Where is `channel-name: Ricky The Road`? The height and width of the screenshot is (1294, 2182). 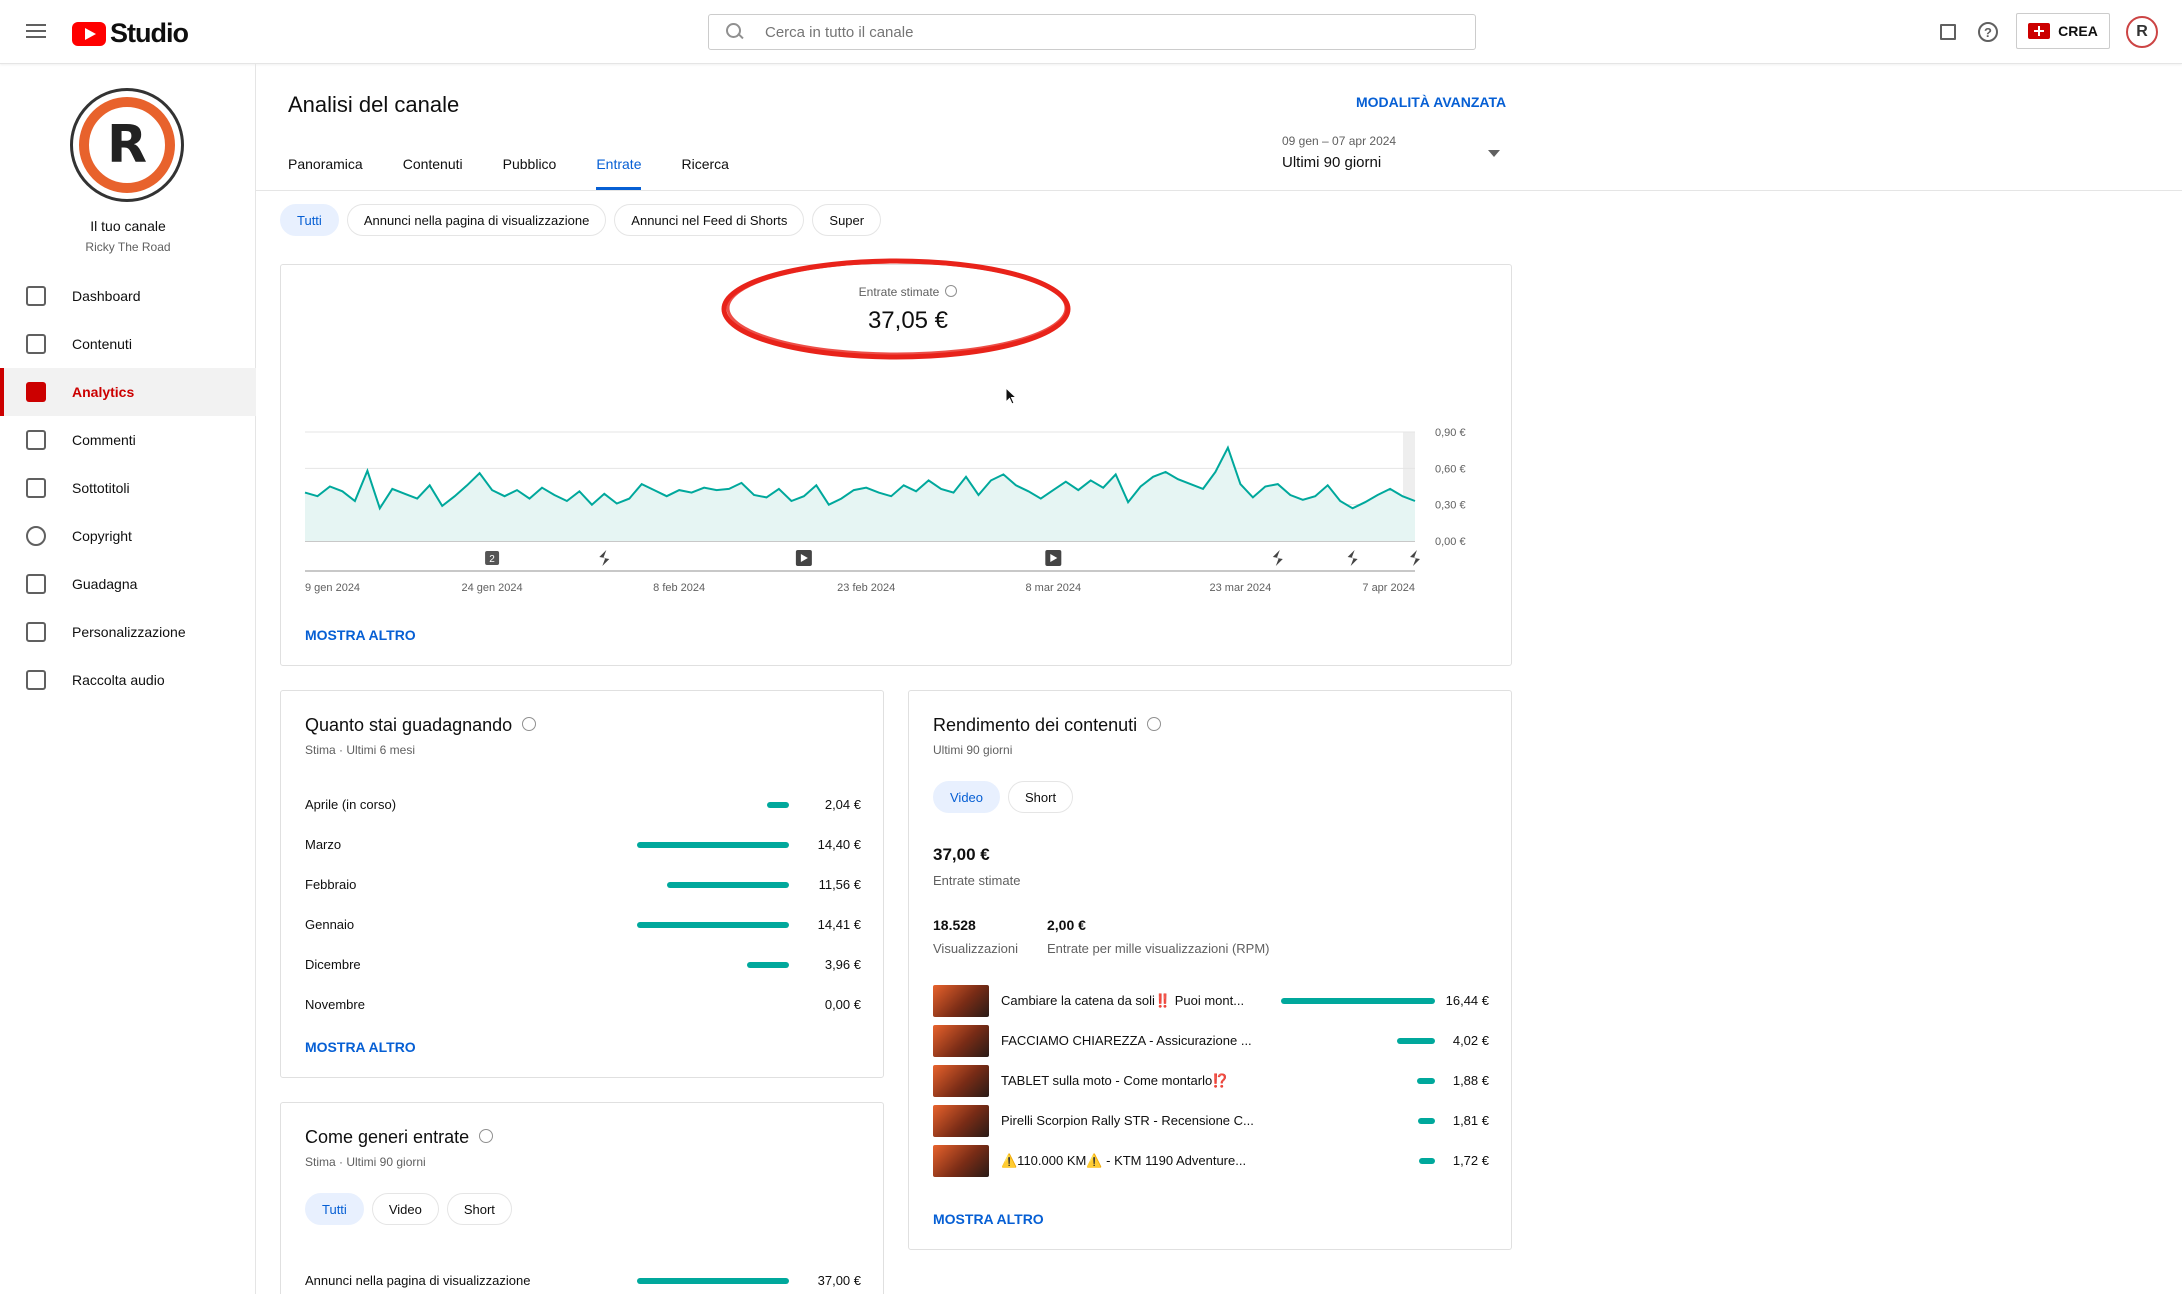
channel-name: Ricky The Road is located at coordinates (128, 247).